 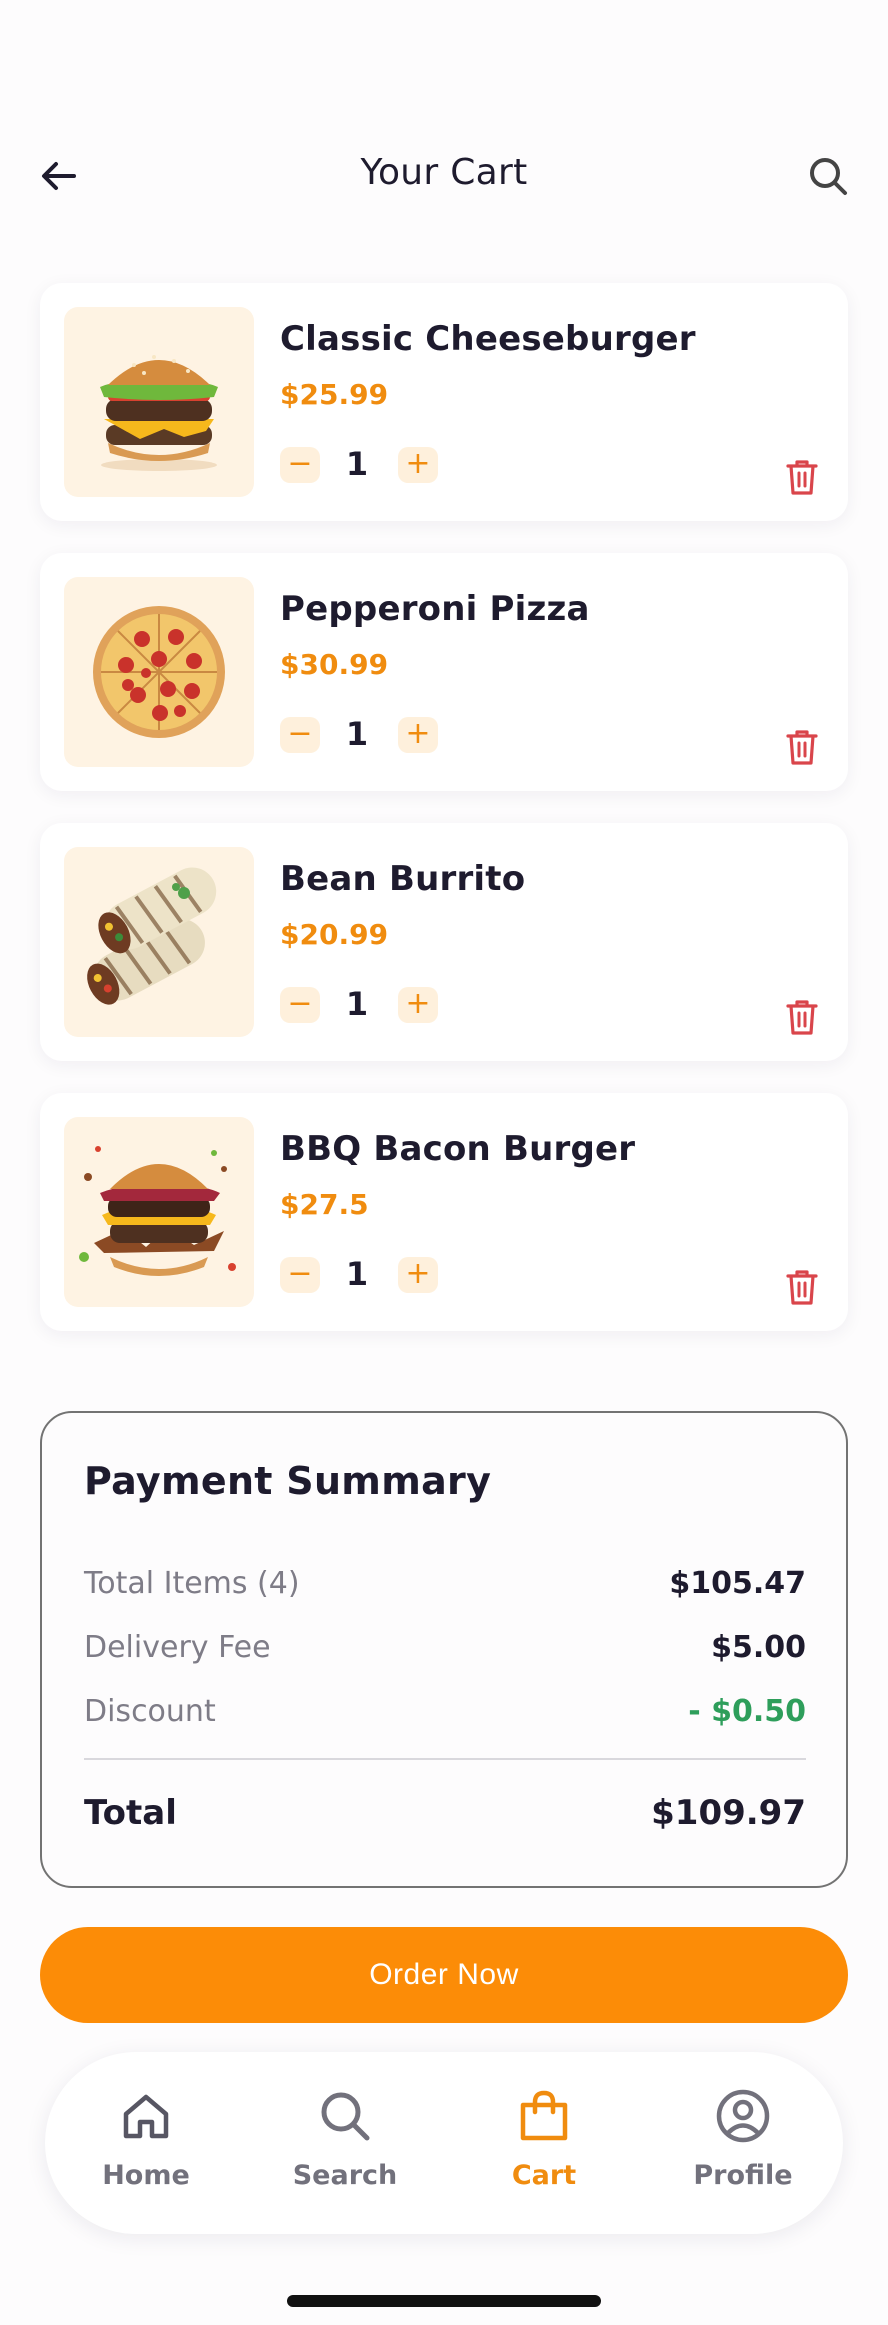 I want to click on cart-item: Classic Cheeseburger $25.99 − 1 +, so click(x=444, y=402).